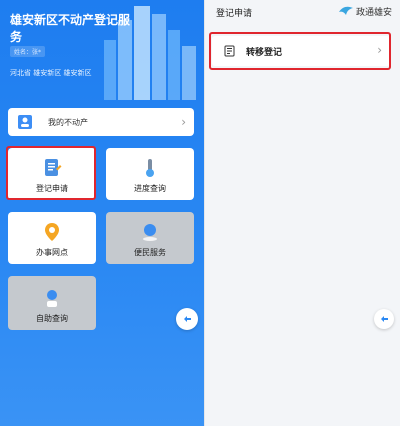 This screenshot has width=400, height=426. What do you see at coordinates (52, 298) in the screenshot?
I see `self-query-icon` at bounding box center [52, 298].